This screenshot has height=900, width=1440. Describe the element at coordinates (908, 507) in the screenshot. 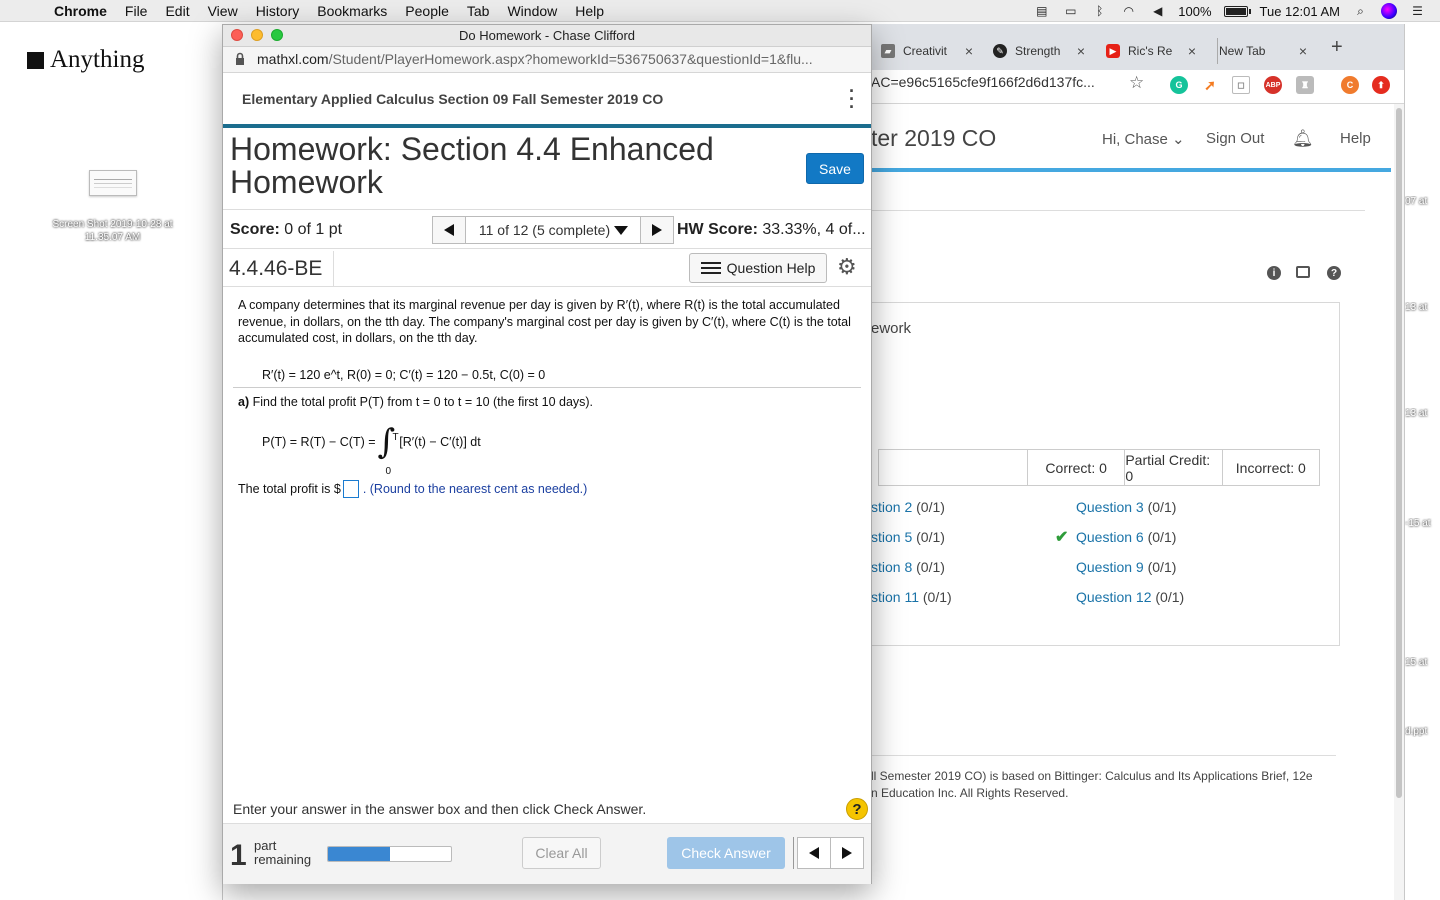

I see `question-link: stion 2 (0/1)` at that location.